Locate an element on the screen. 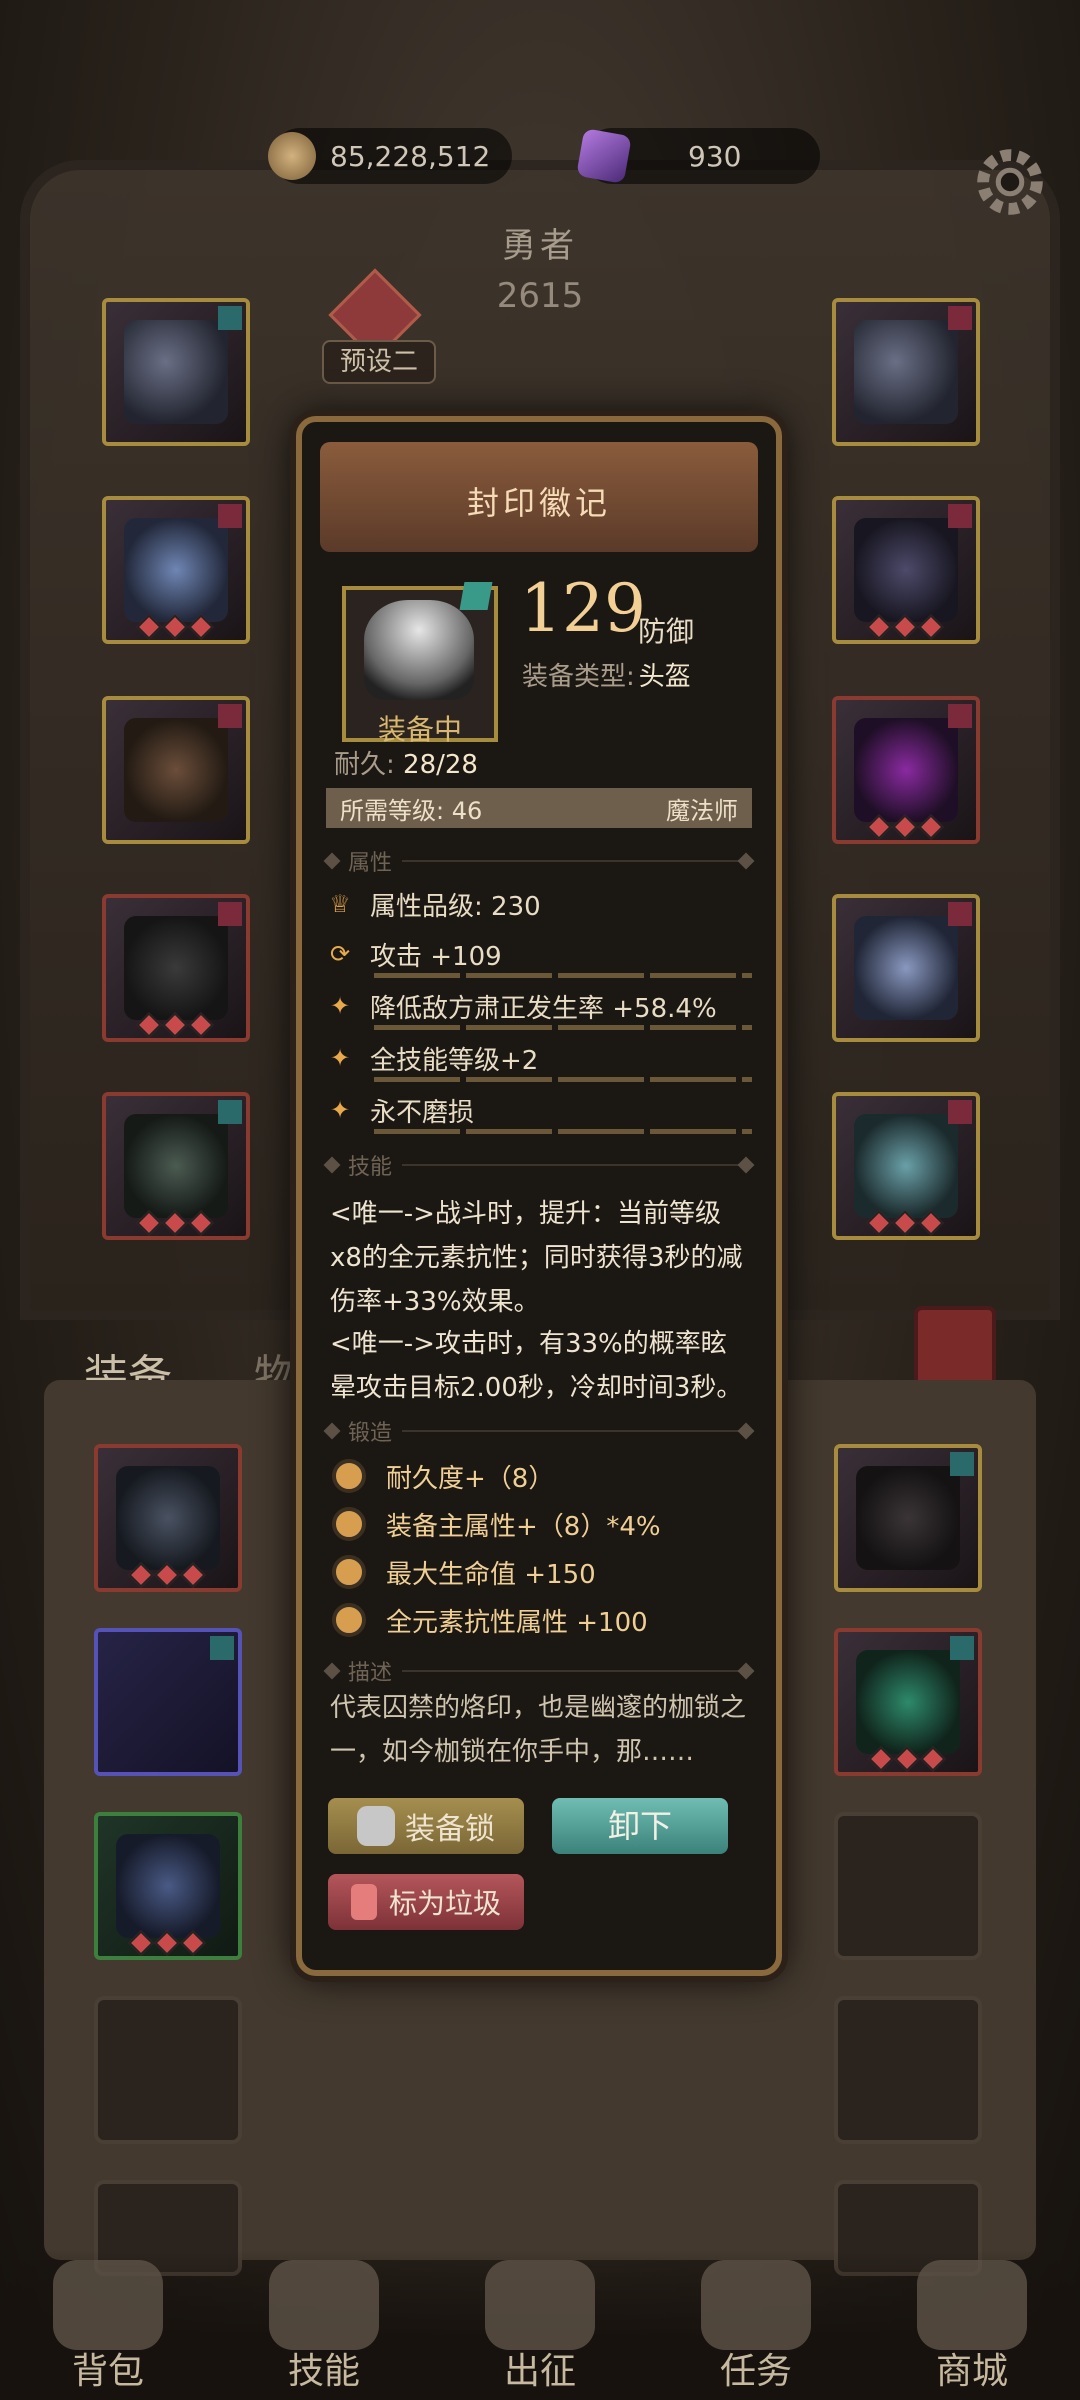 The width and height of the screenshot is (1080, 2400). nav-bag: 背包 is located at coordinates (108, 2325).